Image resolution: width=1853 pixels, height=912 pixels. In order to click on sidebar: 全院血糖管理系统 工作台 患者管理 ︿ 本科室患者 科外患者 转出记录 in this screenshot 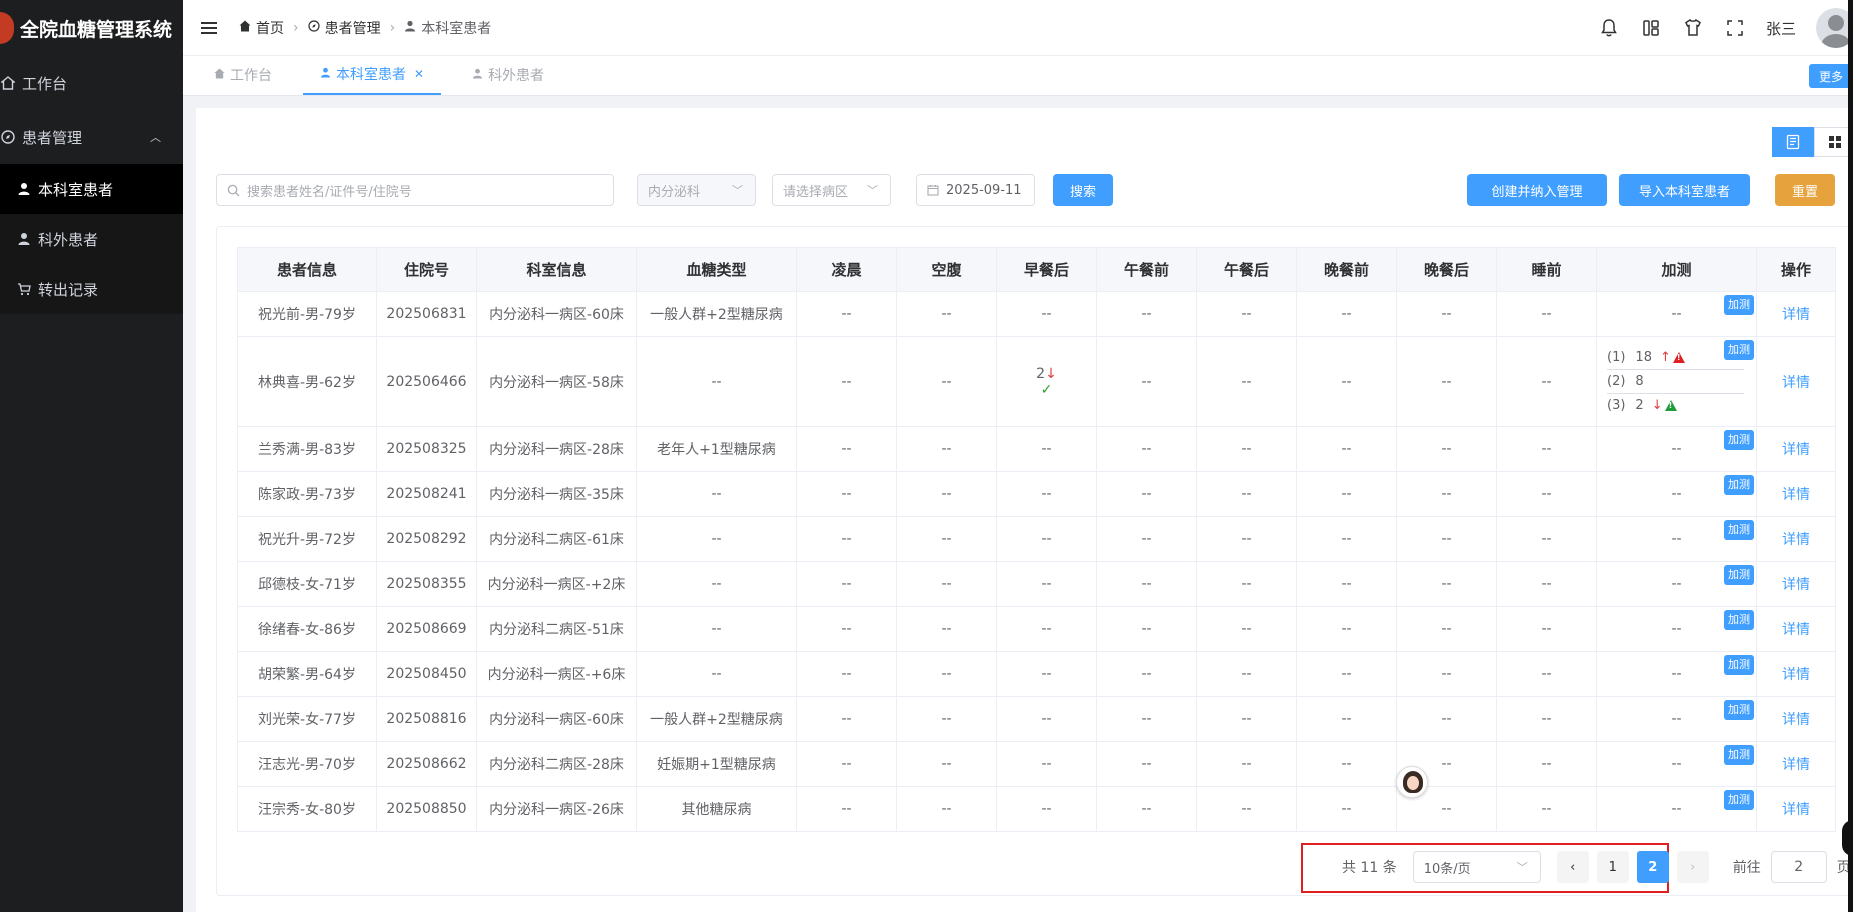, I will do `click(91, 456)`.